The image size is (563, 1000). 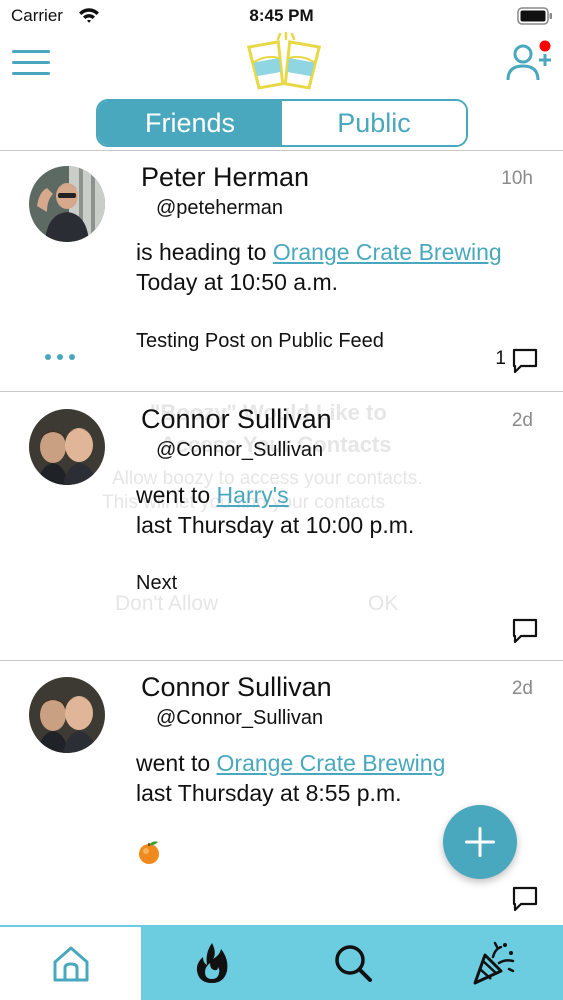 I want to click on post-action-line: went to Harry's, so click(x=212, y=495).